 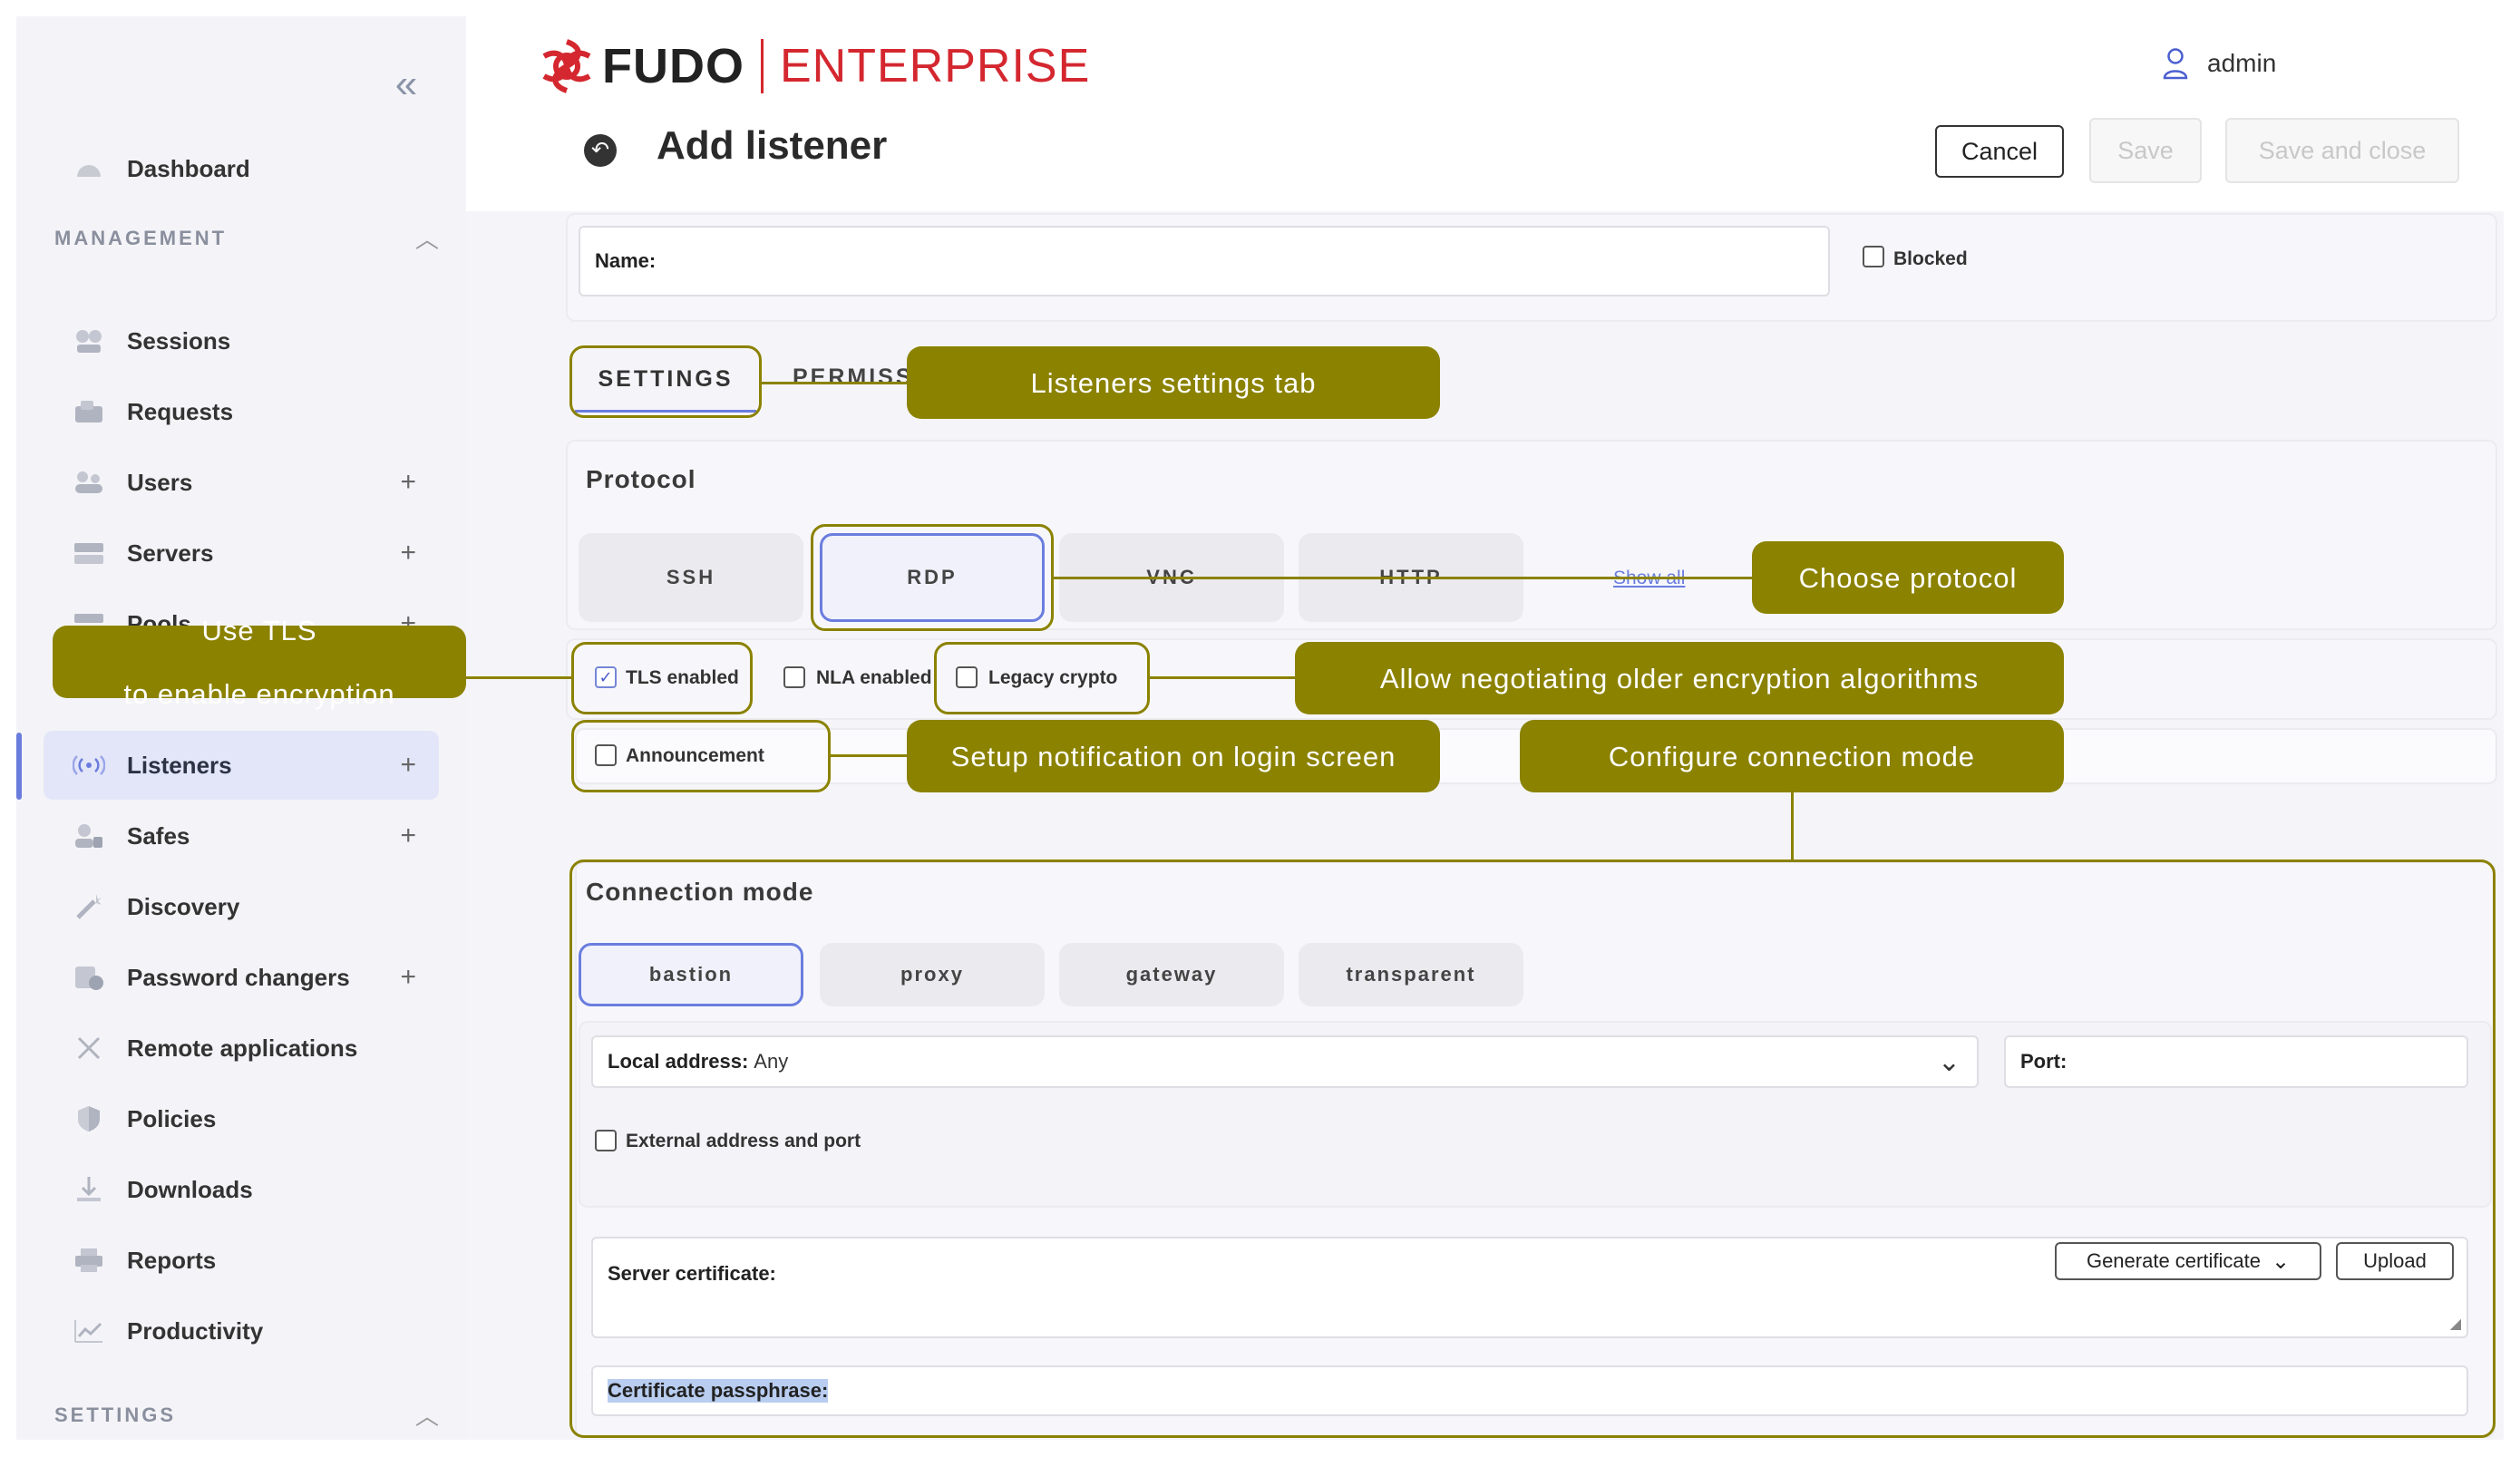 I want to click on sidebar-item-label: Users, so click(x=160, y=482).